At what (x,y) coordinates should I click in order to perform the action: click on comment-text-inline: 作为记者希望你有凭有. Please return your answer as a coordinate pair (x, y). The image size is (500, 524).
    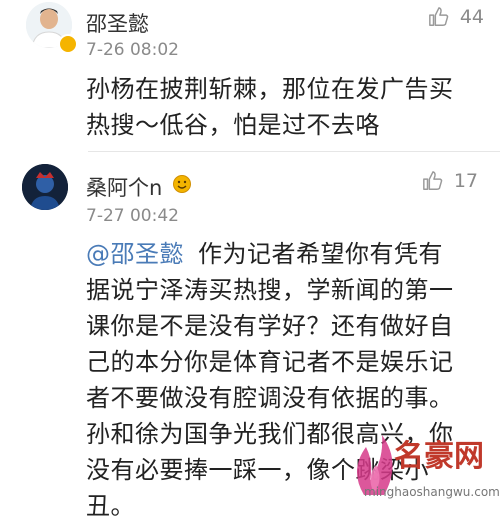
    Looking at the image, I should click on (320, 254).